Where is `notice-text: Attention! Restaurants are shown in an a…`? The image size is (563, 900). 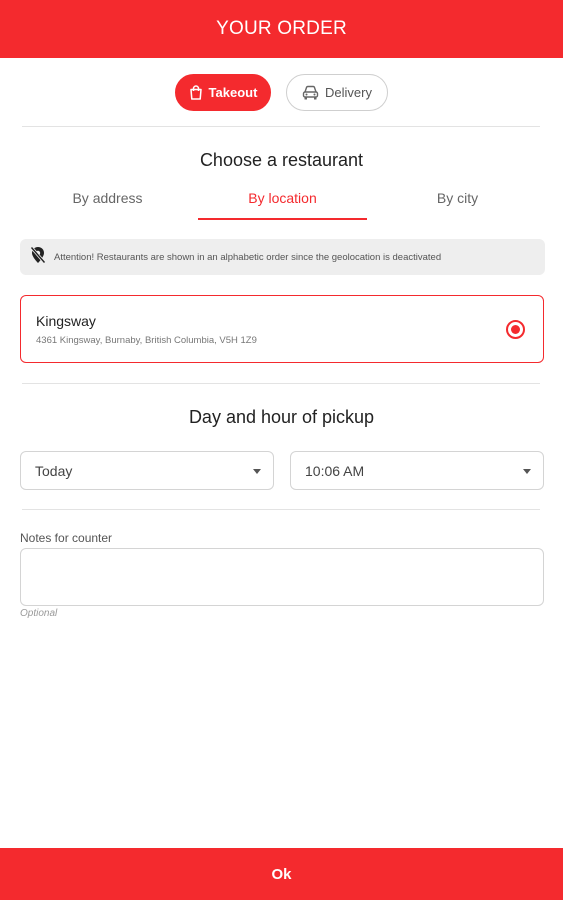 notice-text: Attention! Restaurants are shown in an a… is located at coordinates (248, 257).